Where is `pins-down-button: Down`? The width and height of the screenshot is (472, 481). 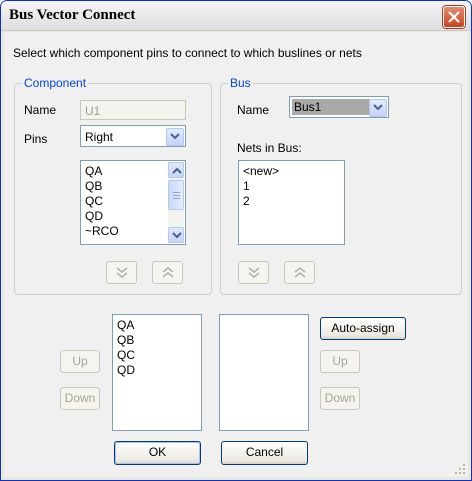
pins-down-button: Down is located at coordinates (80, 398).